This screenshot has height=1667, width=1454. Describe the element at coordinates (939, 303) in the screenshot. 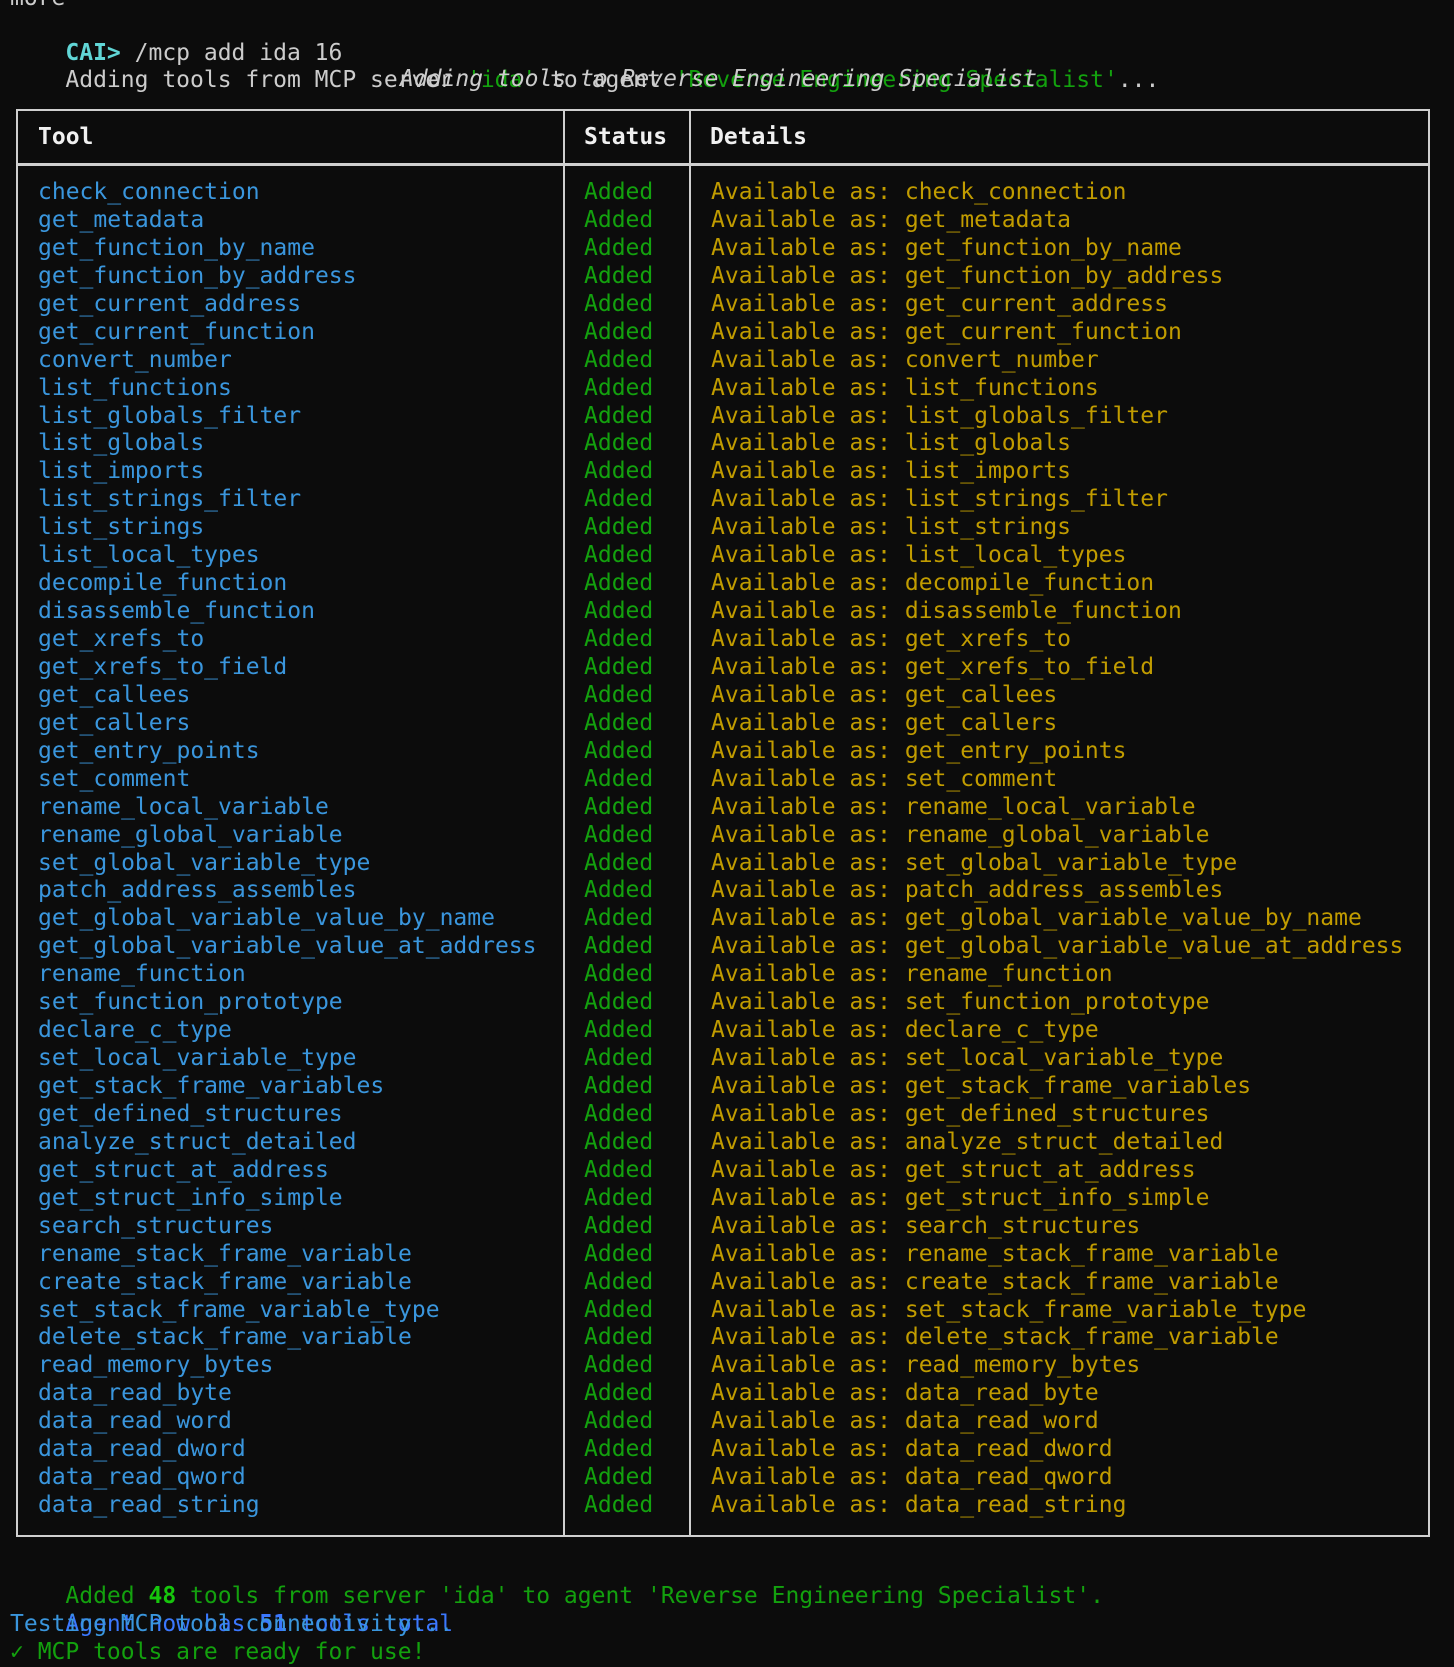

I see `tool-details: Available as: get_current_address` at that location.